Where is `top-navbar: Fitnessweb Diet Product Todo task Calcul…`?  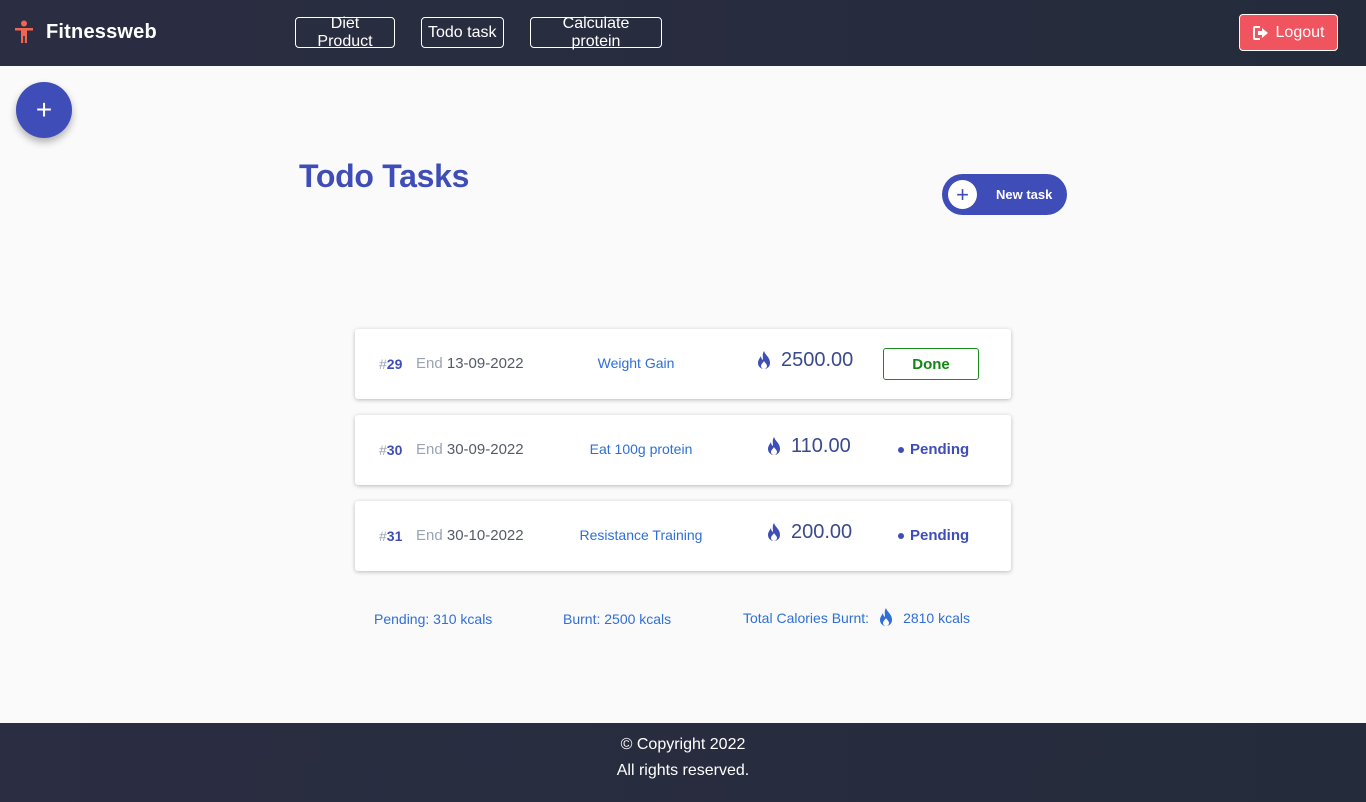 top-navbar: Fitnessweb Diet Product Todo task Calcul… is located at coordinates (683, 33).